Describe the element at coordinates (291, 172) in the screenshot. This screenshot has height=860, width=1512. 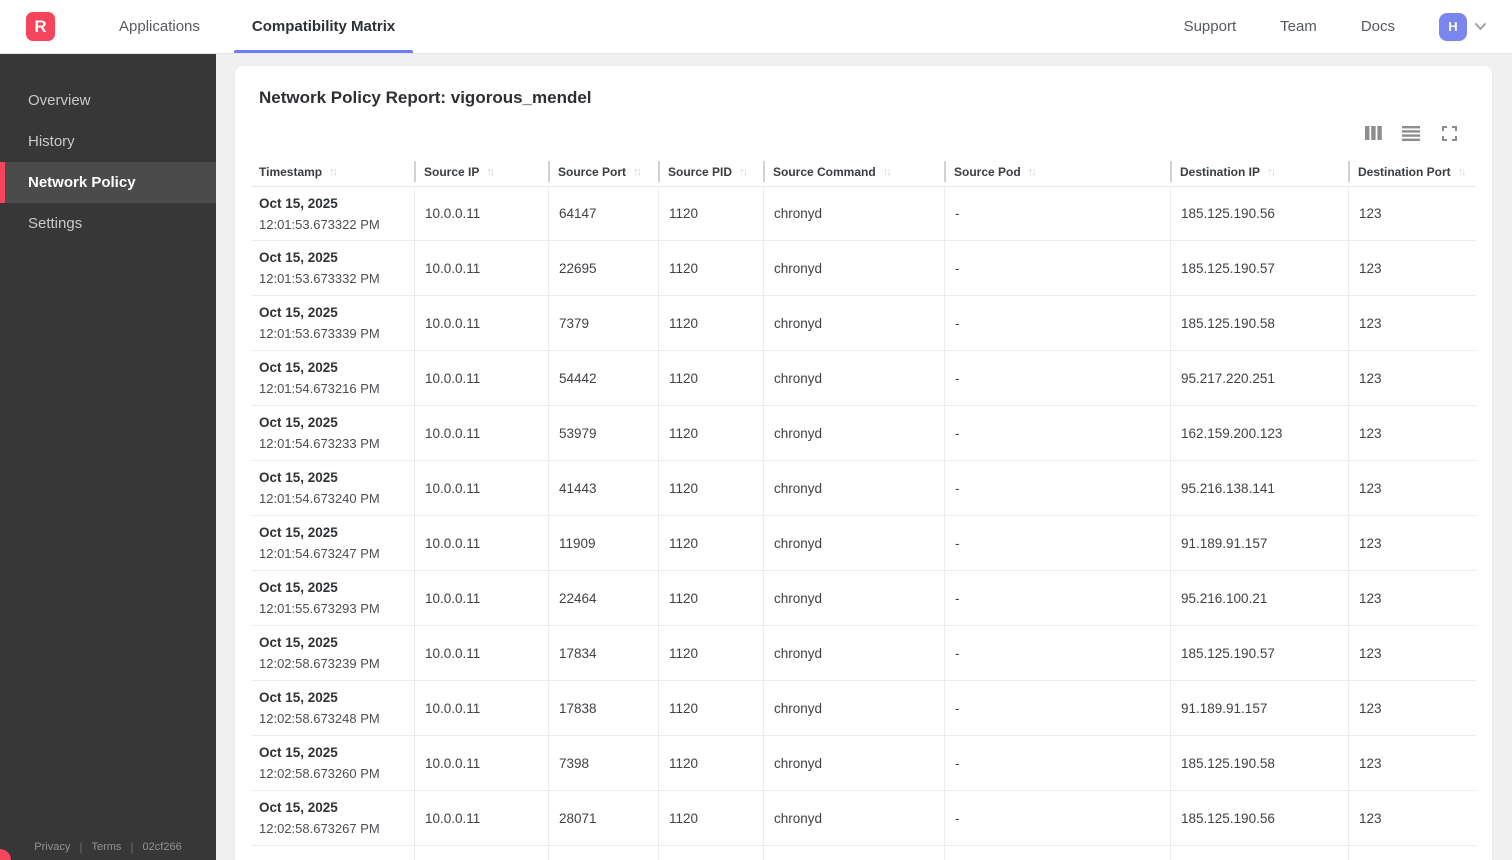
I see `column-label: Timestamp` at that location.